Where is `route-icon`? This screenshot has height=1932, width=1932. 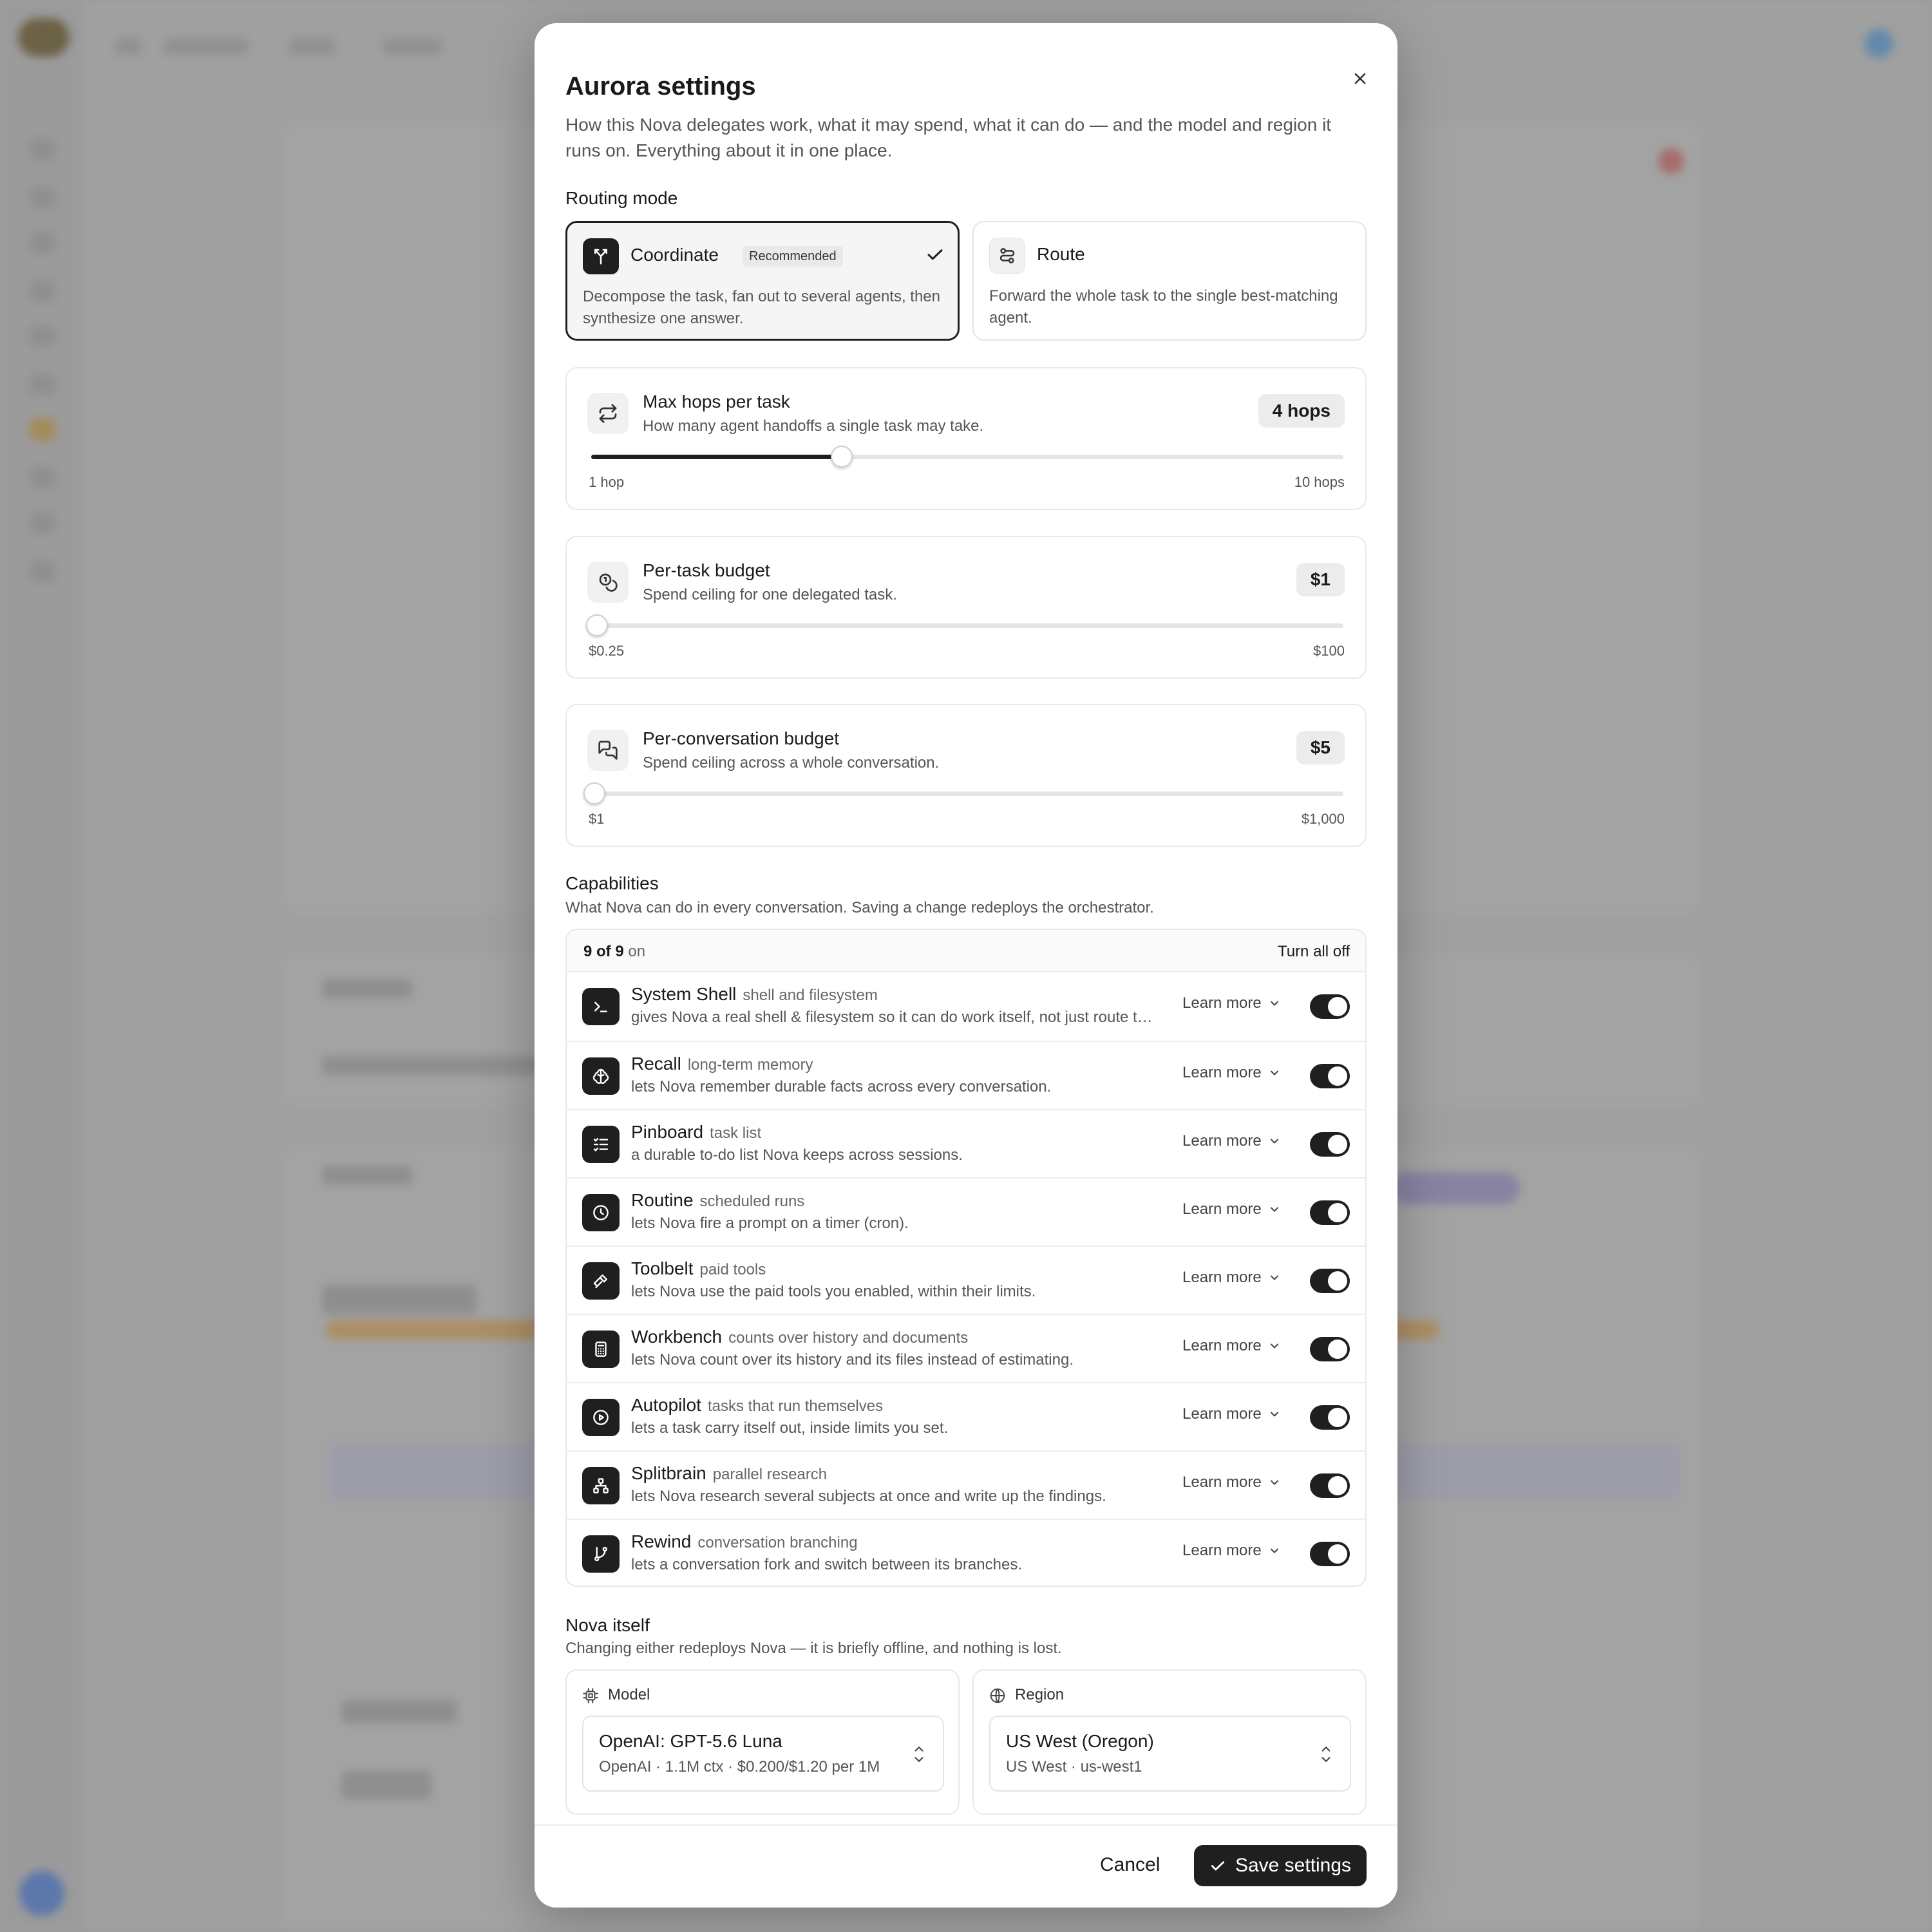
route-icon is located at coordinates (1007, 256).